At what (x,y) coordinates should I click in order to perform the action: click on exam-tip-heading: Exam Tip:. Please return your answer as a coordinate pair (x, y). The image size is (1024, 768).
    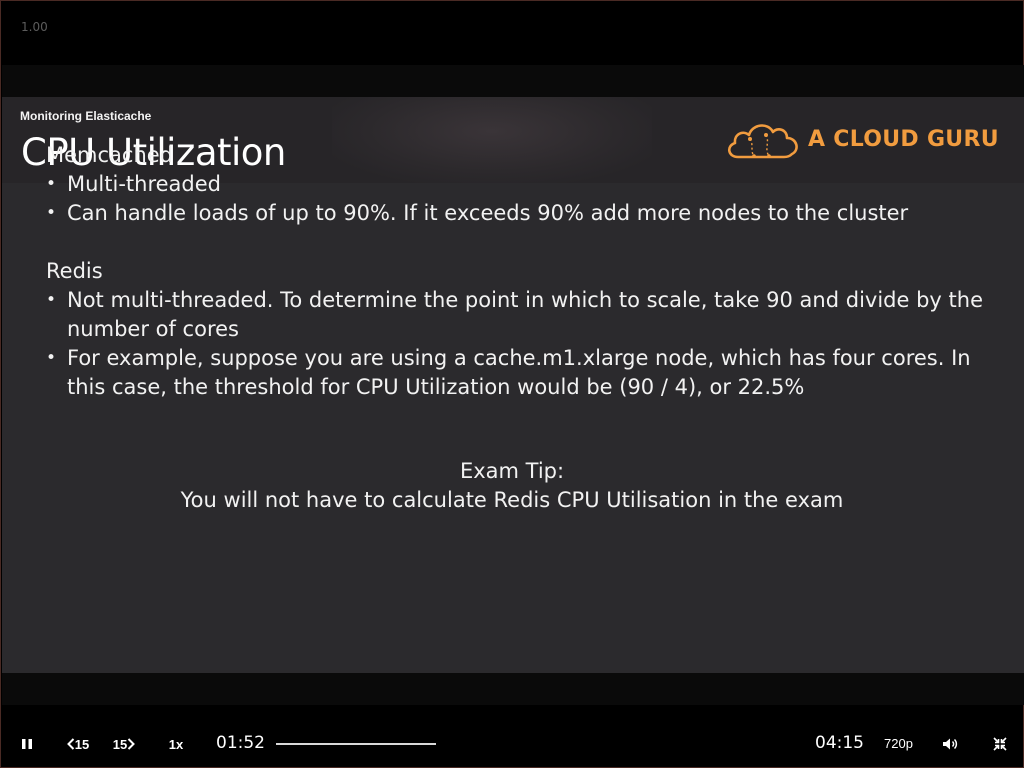
    Looking at the image, I should click on (512, 471).